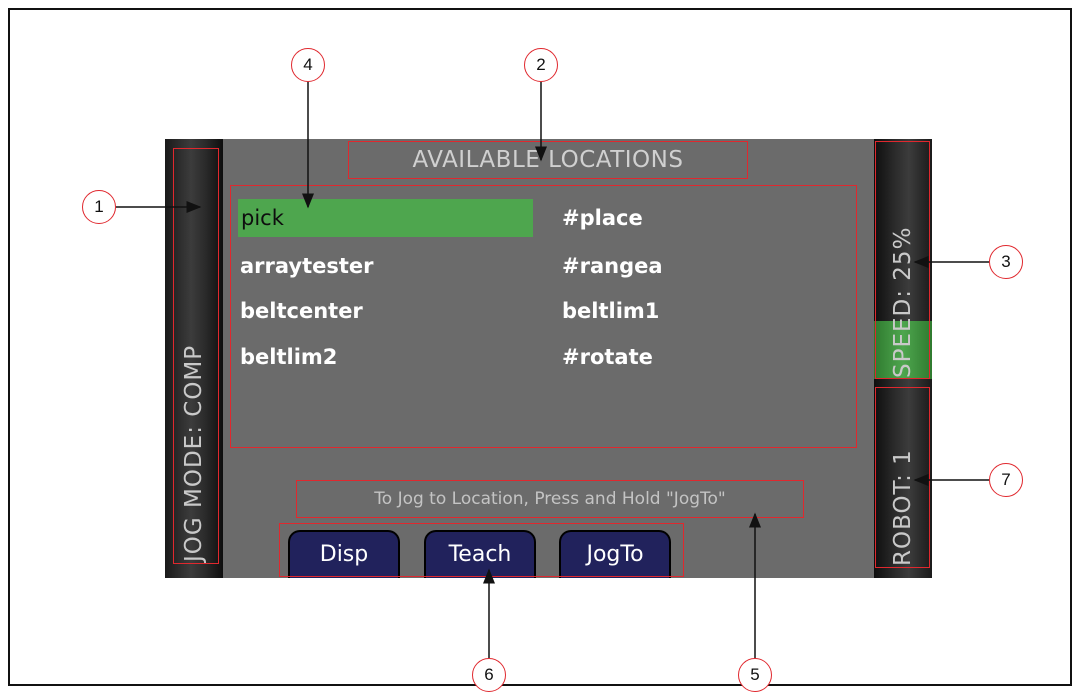  What do you see at coordinates (99, 207) in the screenshot?
I see `callout-1: 1` at bounding box center [99, 207].